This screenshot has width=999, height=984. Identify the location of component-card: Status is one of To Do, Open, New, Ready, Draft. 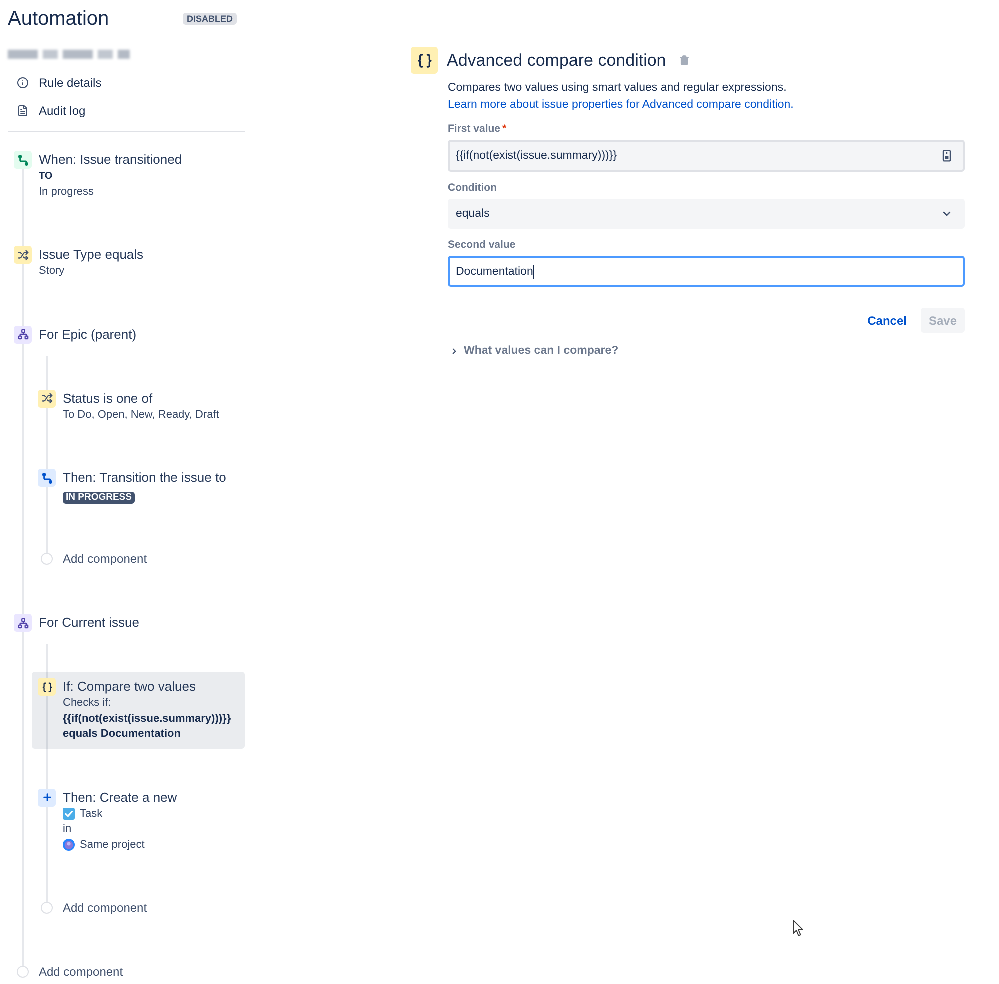
(138, 406).